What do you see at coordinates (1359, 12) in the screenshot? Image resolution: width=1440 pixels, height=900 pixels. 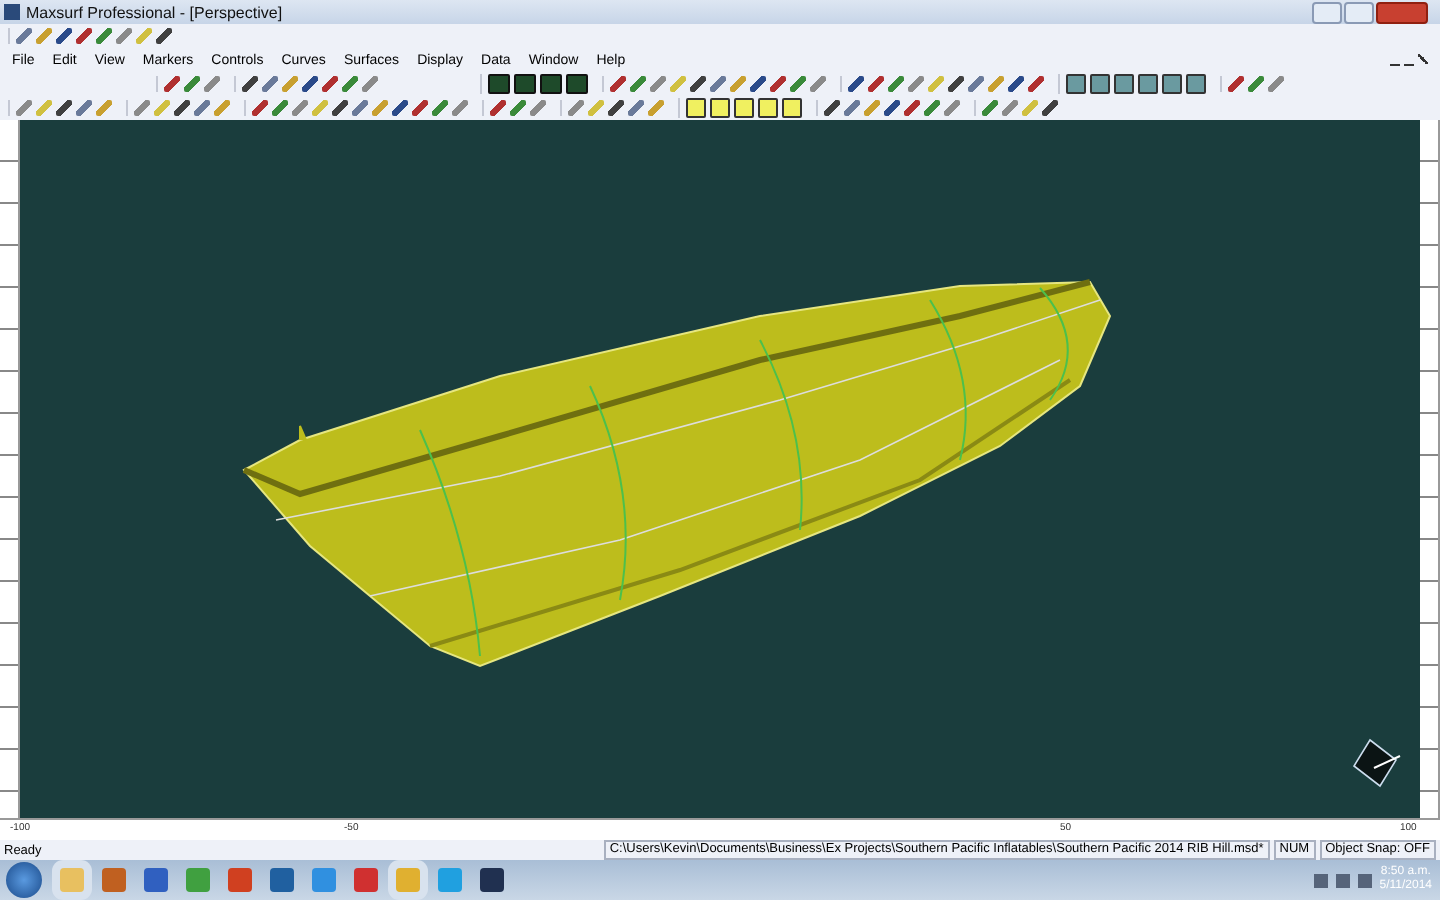 I see `maximize-button` at bounding box center [1359, 12].